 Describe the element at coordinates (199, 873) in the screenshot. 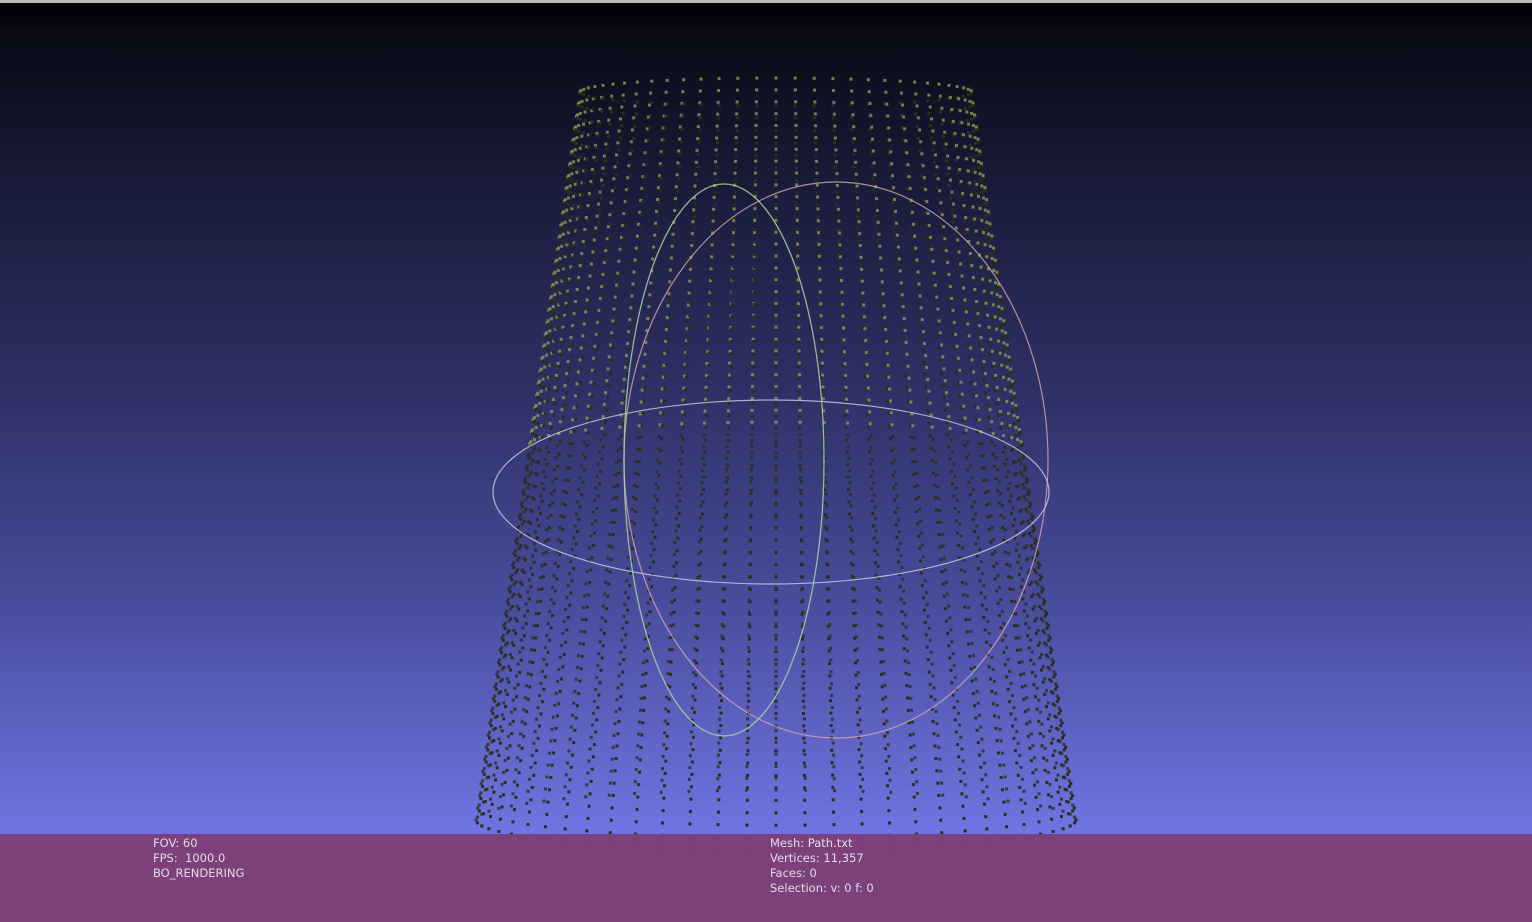

I see `render-mode-readout: BO_RENDERING` at that location.